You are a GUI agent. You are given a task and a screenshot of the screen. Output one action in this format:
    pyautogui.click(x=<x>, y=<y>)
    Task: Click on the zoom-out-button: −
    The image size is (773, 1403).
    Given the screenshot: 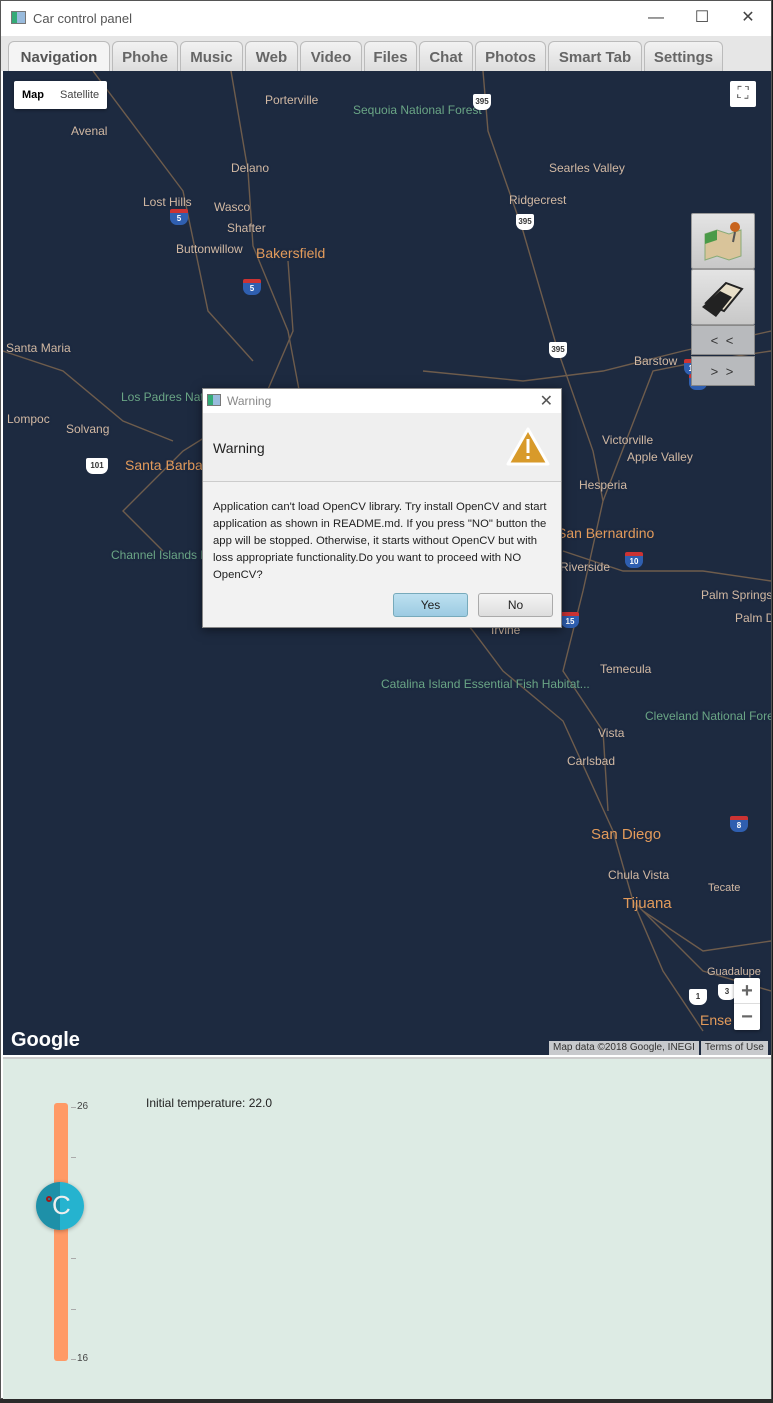 What is the action you would take?
    pyautogui.click(x=747, y=1017)
    